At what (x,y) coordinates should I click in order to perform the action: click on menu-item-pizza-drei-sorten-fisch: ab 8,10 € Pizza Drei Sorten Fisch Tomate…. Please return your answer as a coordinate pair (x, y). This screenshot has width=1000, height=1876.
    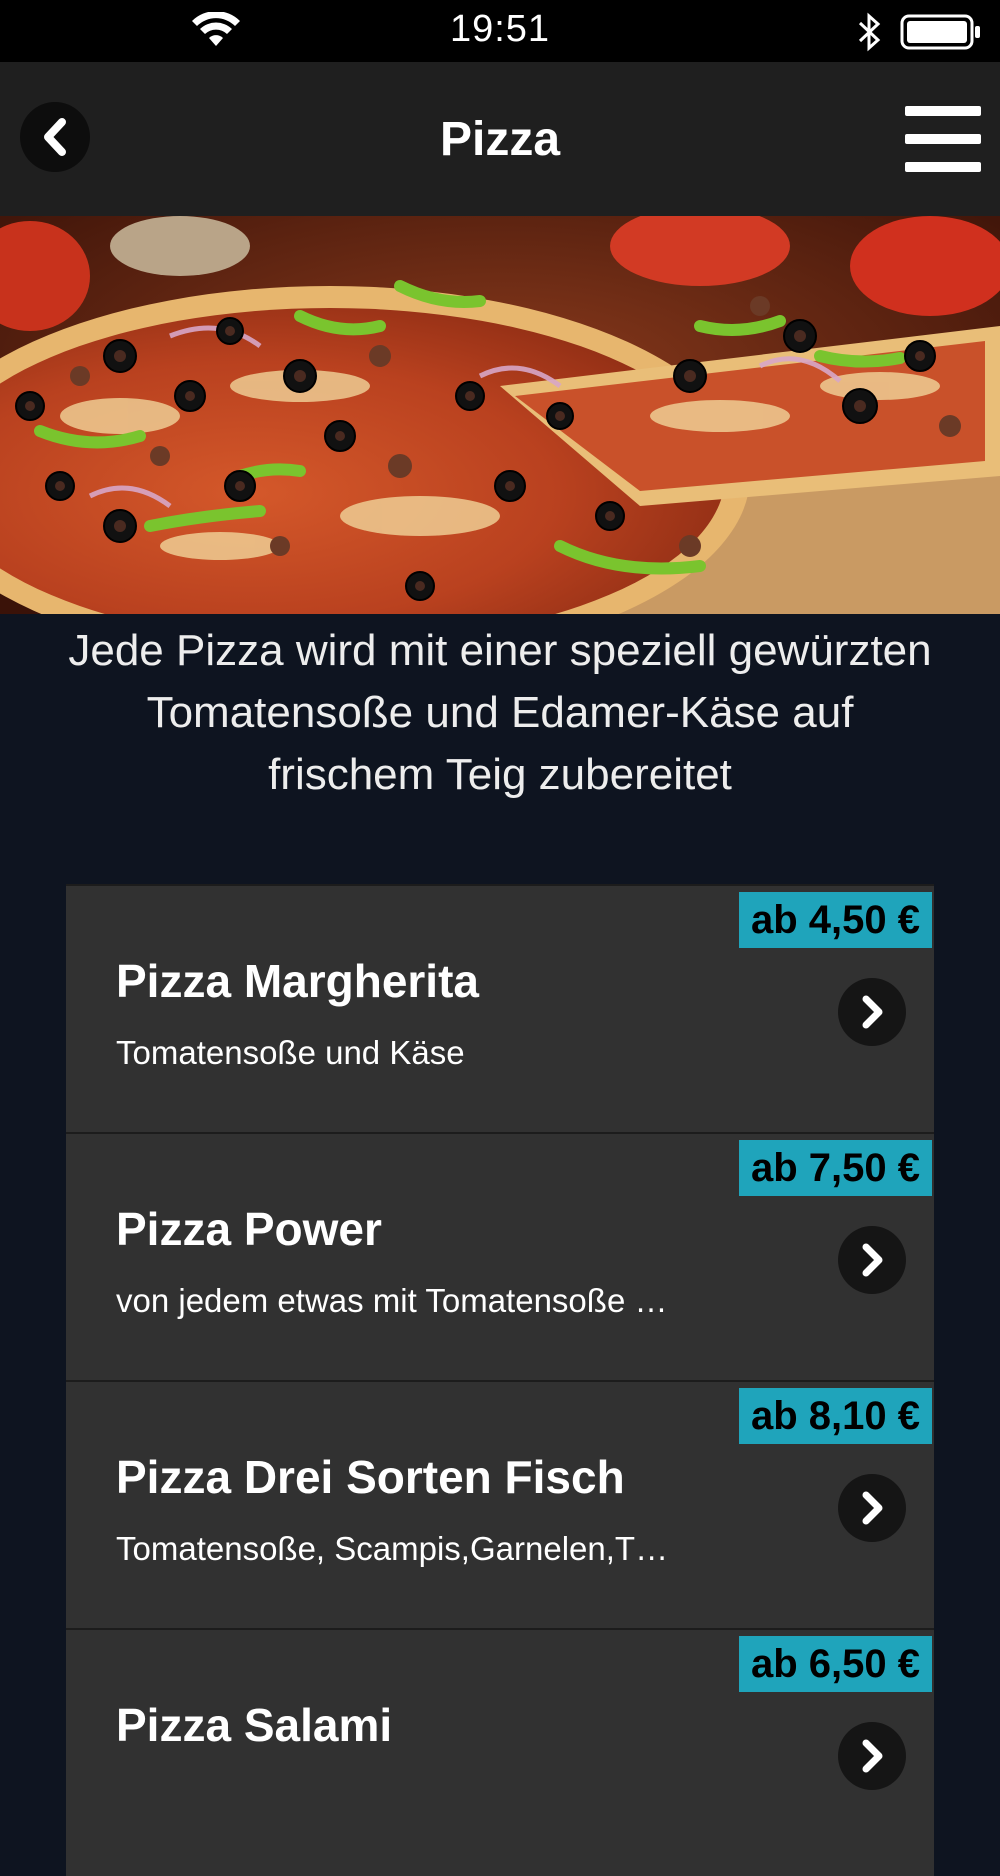
    Looking at the image, I should click on (500, 1504).